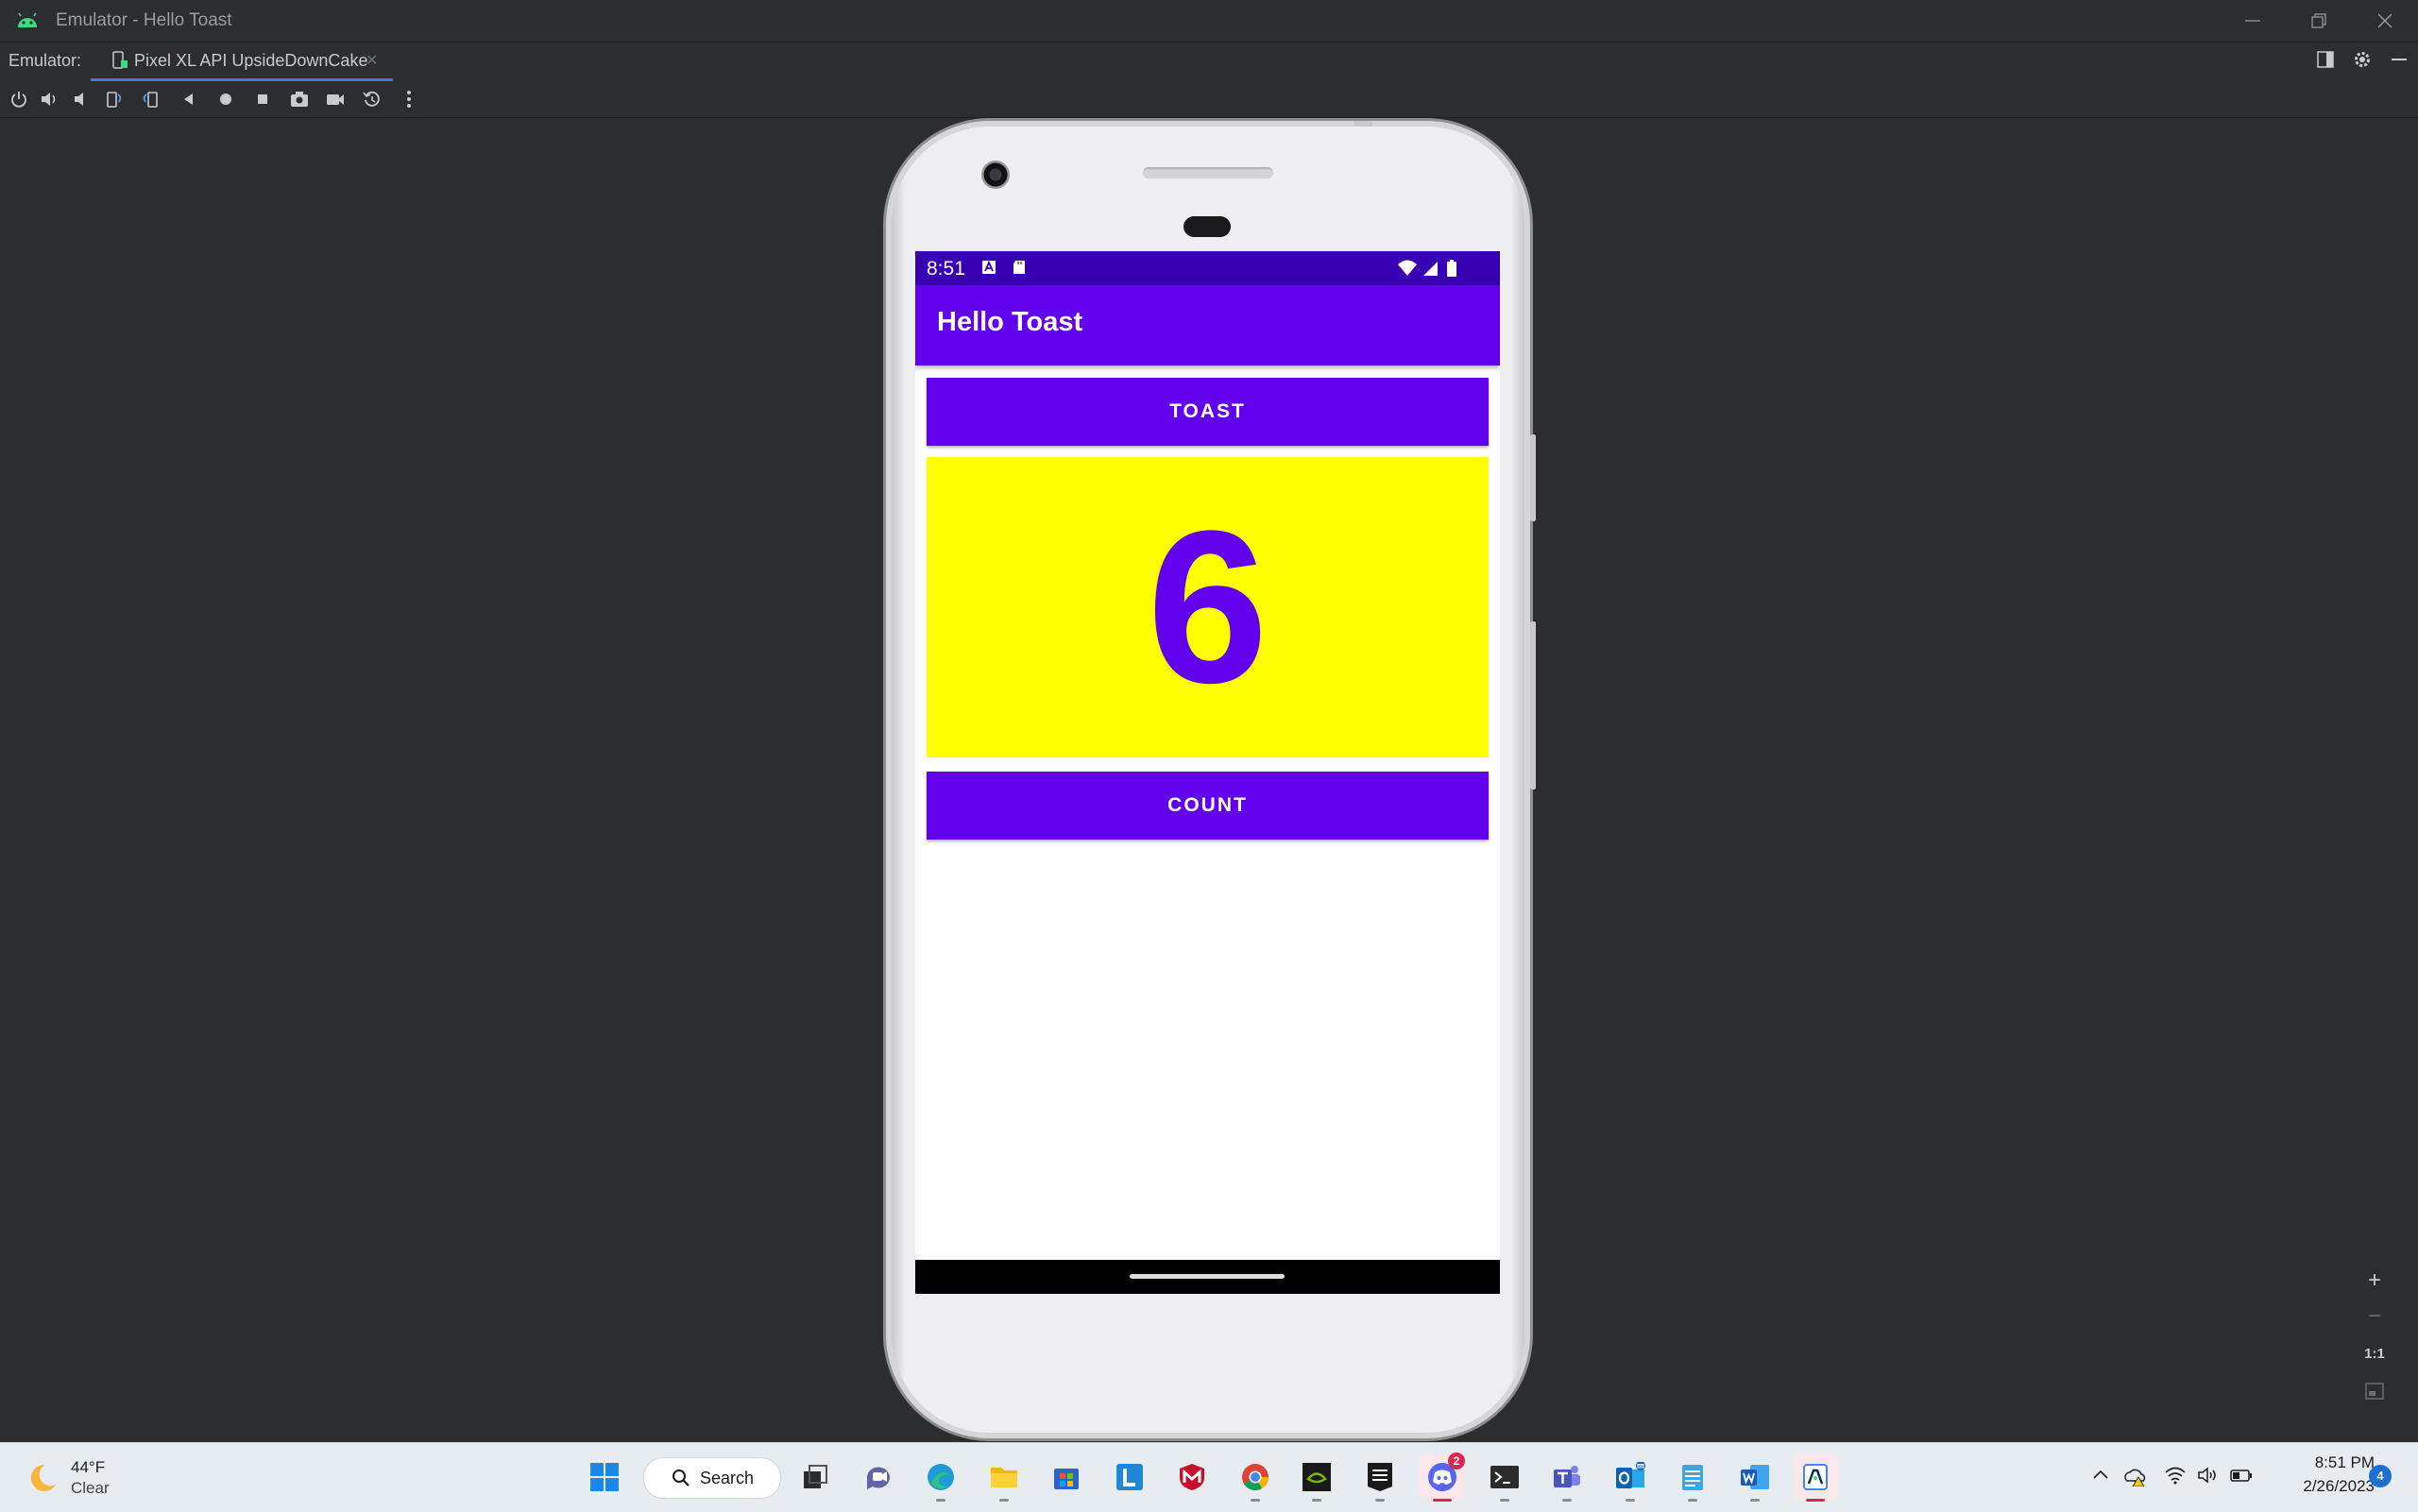  What do you see at coordinates (82, 99) in the screenshot?
I see `volume-down-icon` at bounding box center [82, 99].